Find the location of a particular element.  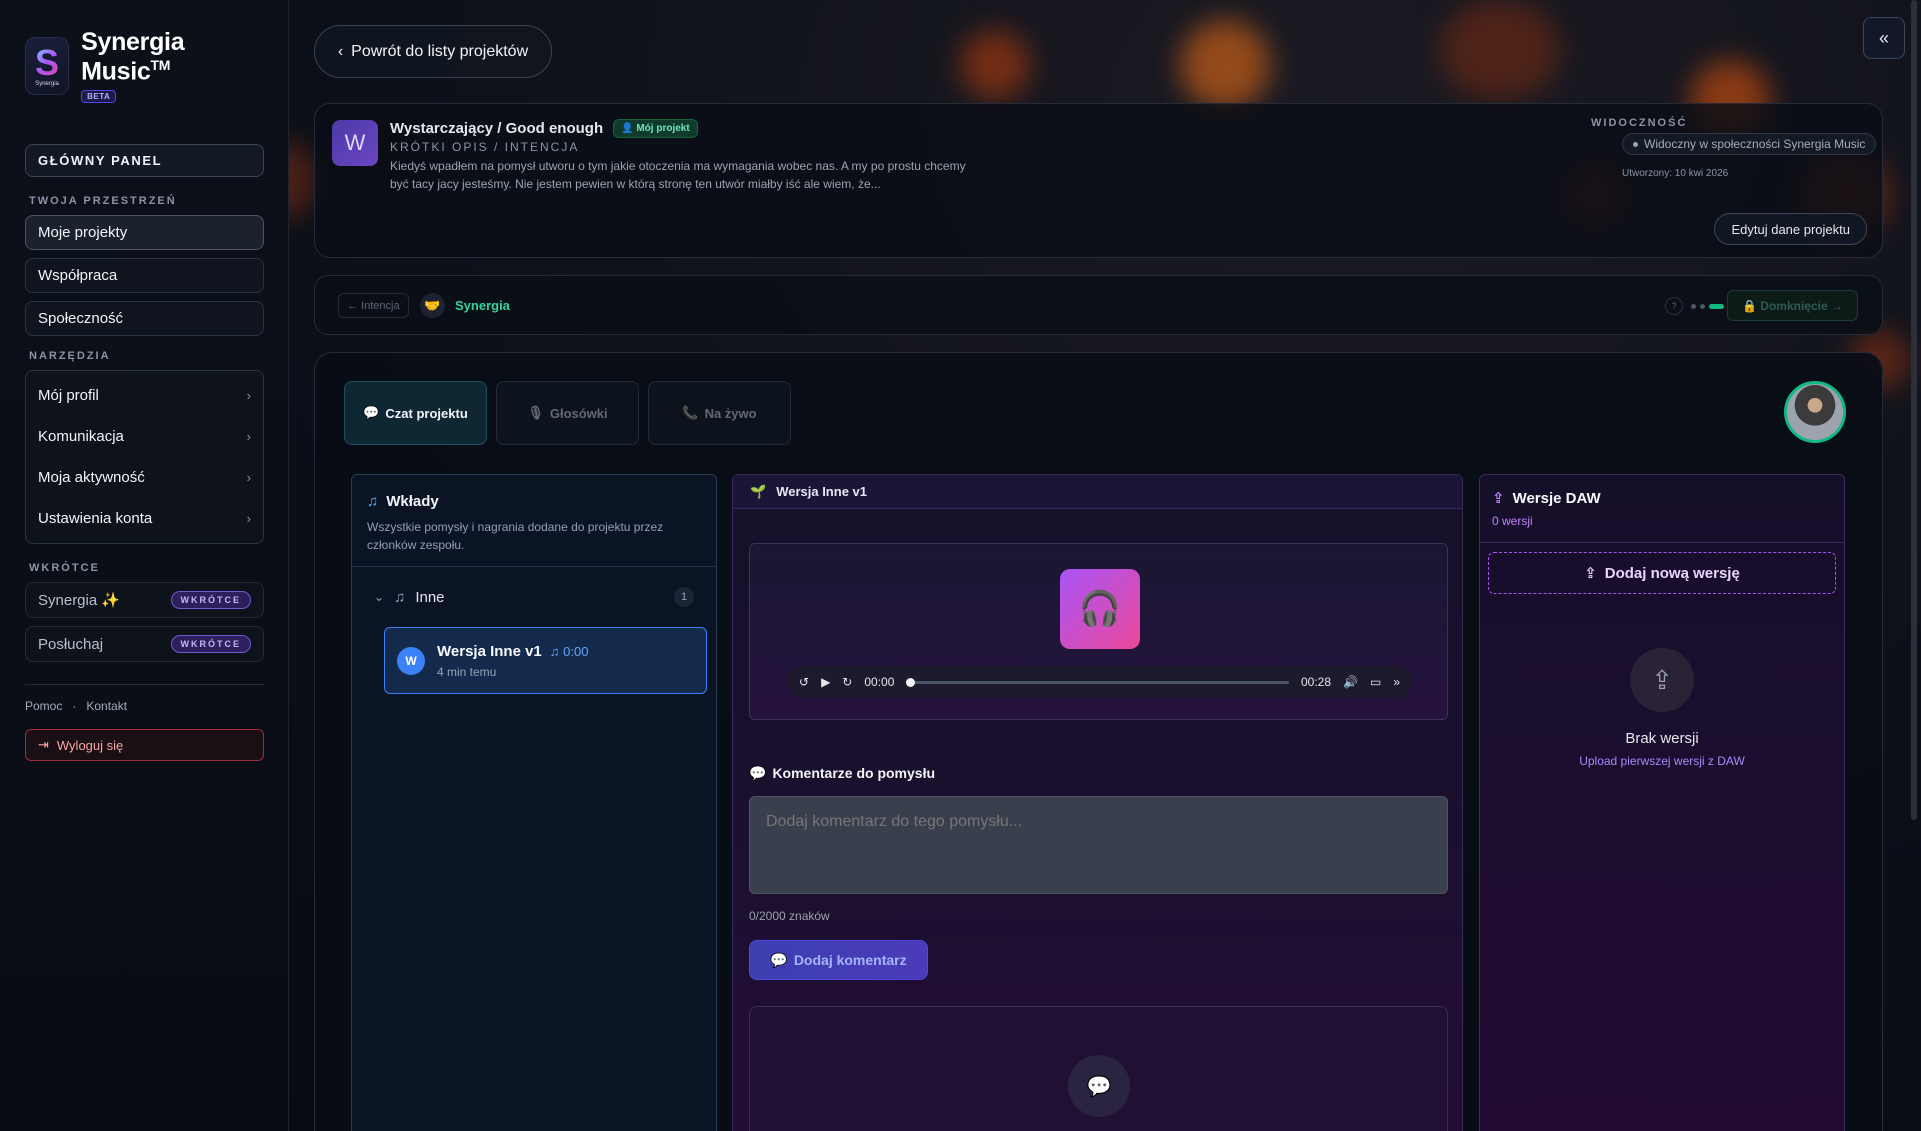

project-subtitle: KRÓTKI OPIS / INTENCJA is located at coordinates (485, 147).